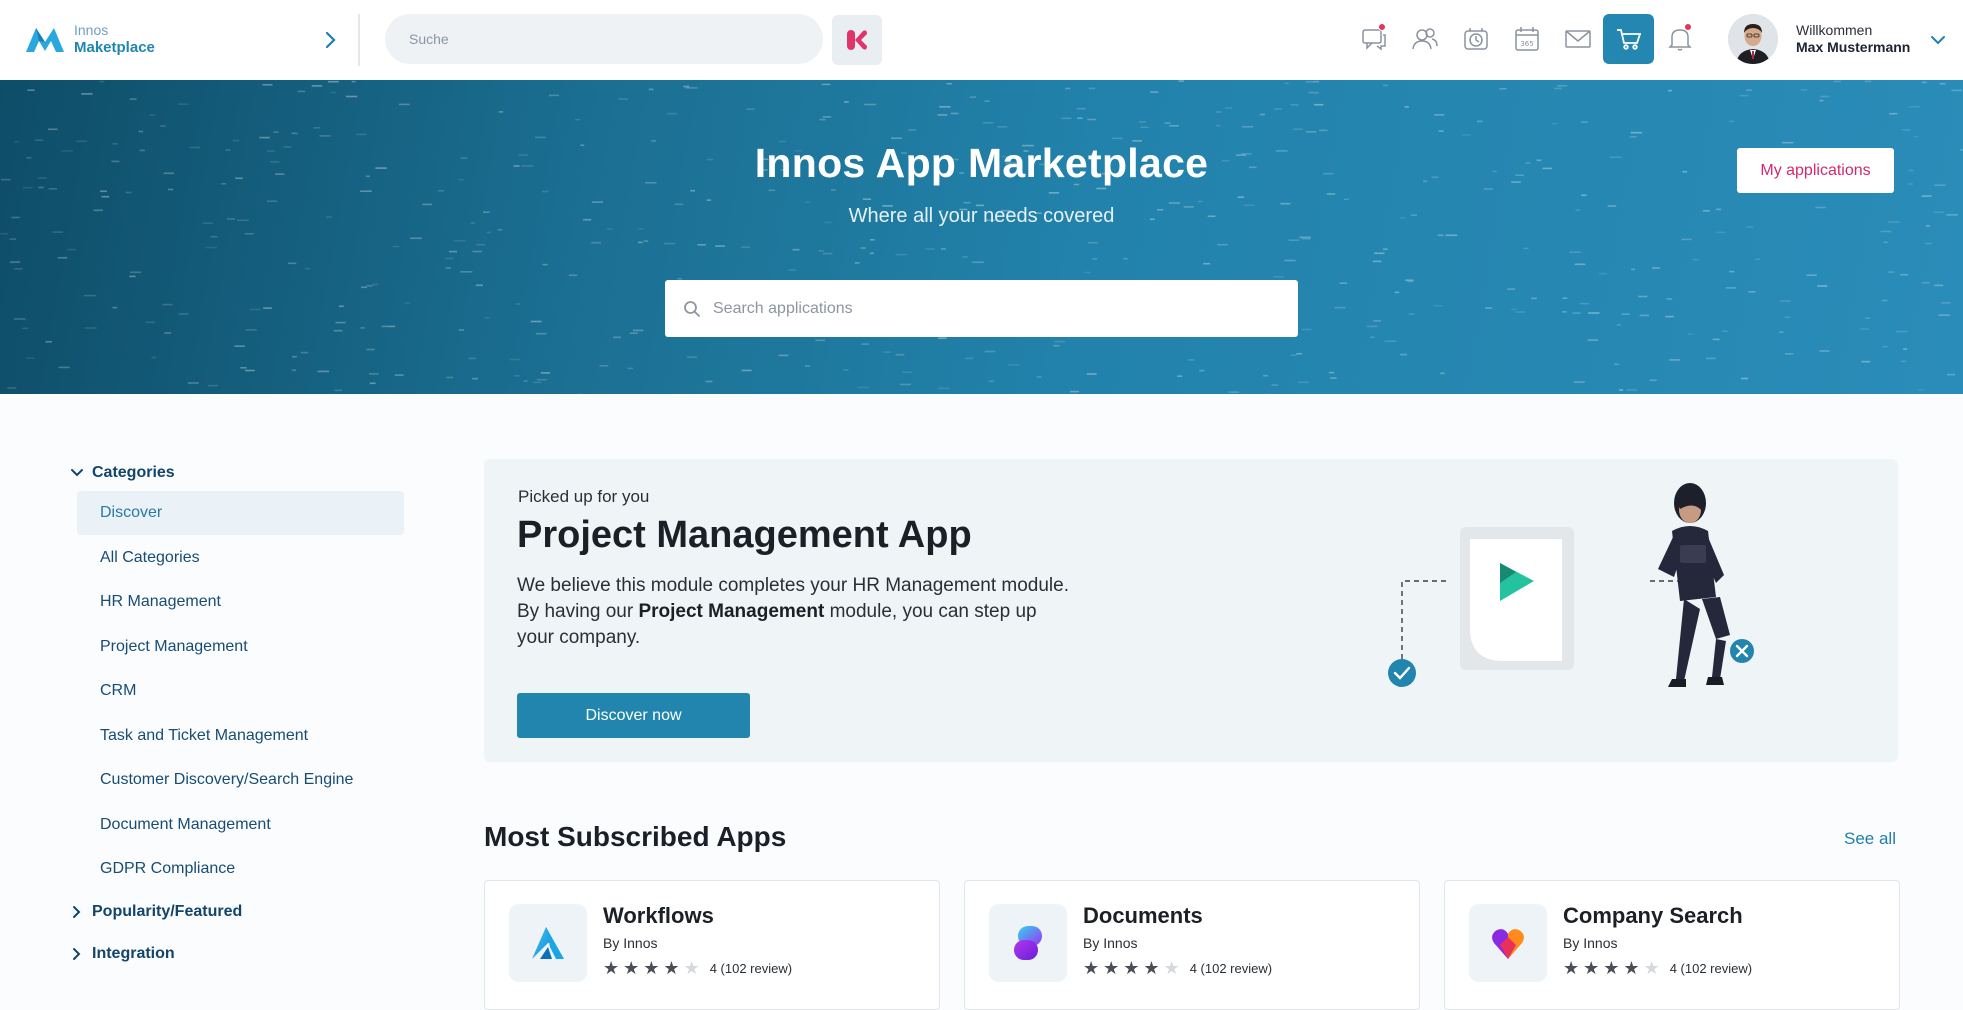  What do you see at coordinates (1815, 170) in the screenshot?
I see `my-applications-button: My applications` at bounding box center [1815, 170].